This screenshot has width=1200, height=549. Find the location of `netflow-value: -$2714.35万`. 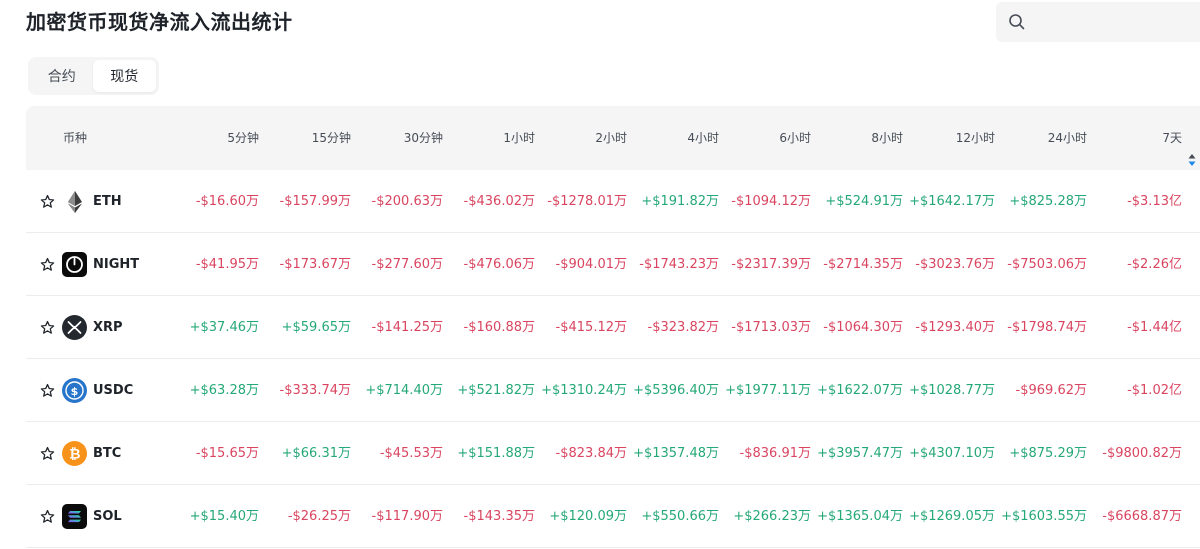

netflow-value: -$2714.35万 is located at coordinates (863, 264).